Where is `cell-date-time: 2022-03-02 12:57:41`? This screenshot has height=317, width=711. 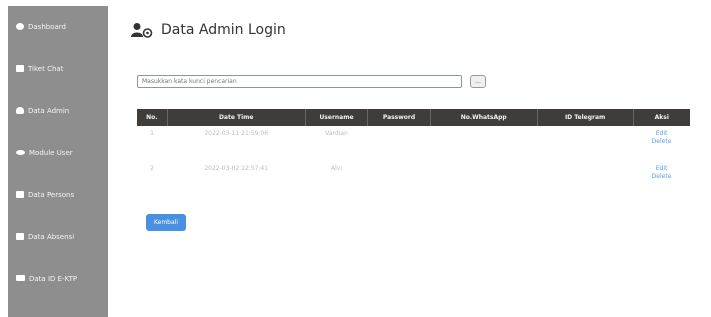 cell-date-time: 2022-03-02 12:57:41 is located at coordinates (236, 168).